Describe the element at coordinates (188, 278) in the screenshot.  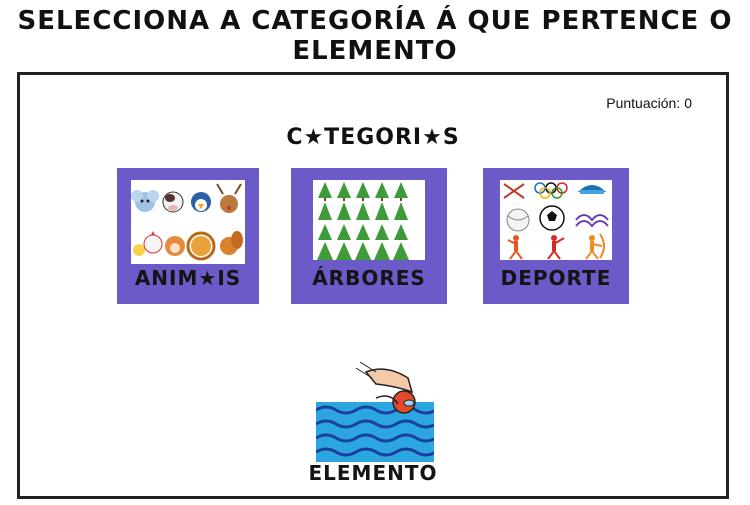
I see `category-label-animals: ANIM★IS` at that location.